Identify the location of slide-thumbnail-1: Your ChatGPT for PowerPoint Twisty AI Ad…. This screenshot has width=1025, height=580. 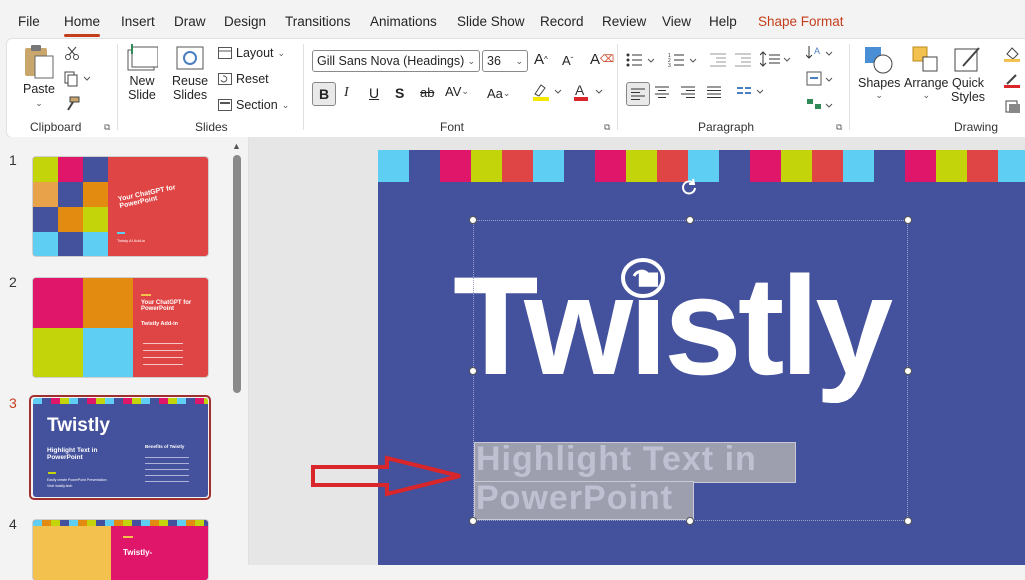
(120, 206).